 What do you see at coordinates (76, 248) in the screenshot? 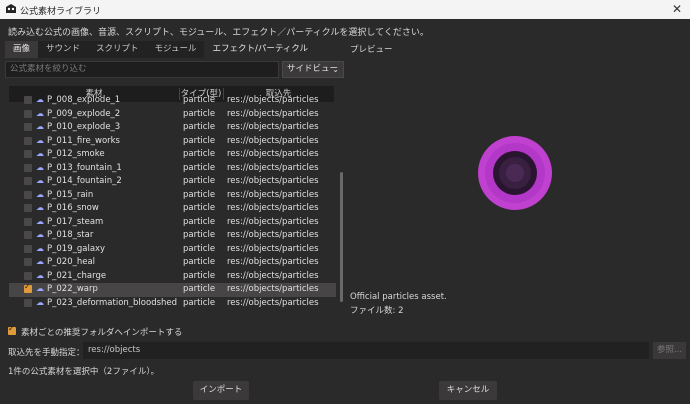
I see `row-name: P_019_galaxy` at bounding box center [76, 248].